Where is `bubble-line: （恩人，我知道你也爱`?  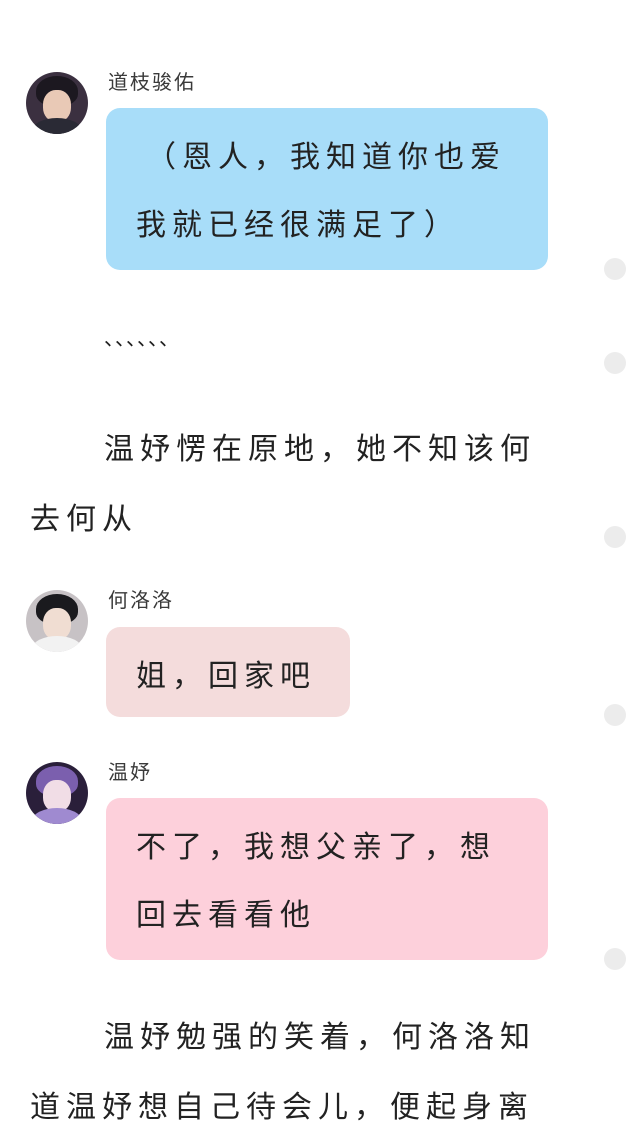
bubble-line: （恩人，我知道你也爱 is located at coordinates (326, 157).